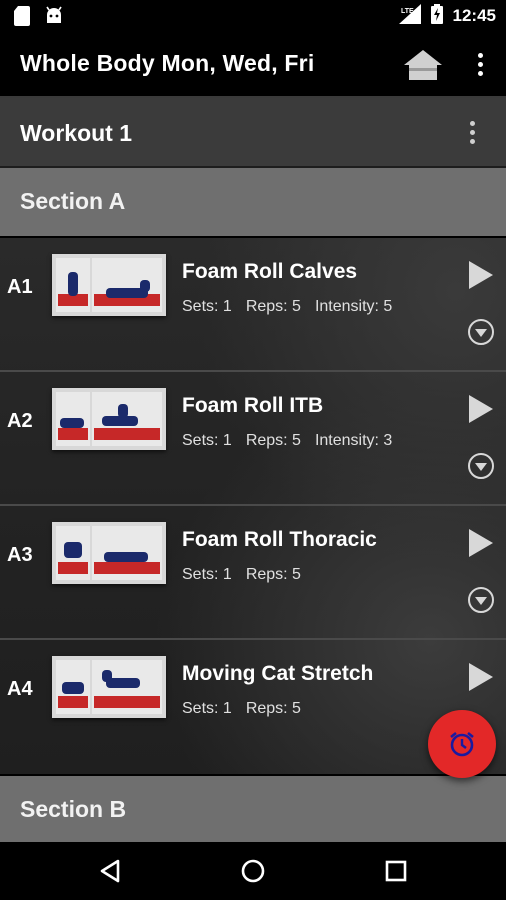  Describe the element at coordinates (20, 689) in the screenshot. I see `exercise-code: A4` at that location.